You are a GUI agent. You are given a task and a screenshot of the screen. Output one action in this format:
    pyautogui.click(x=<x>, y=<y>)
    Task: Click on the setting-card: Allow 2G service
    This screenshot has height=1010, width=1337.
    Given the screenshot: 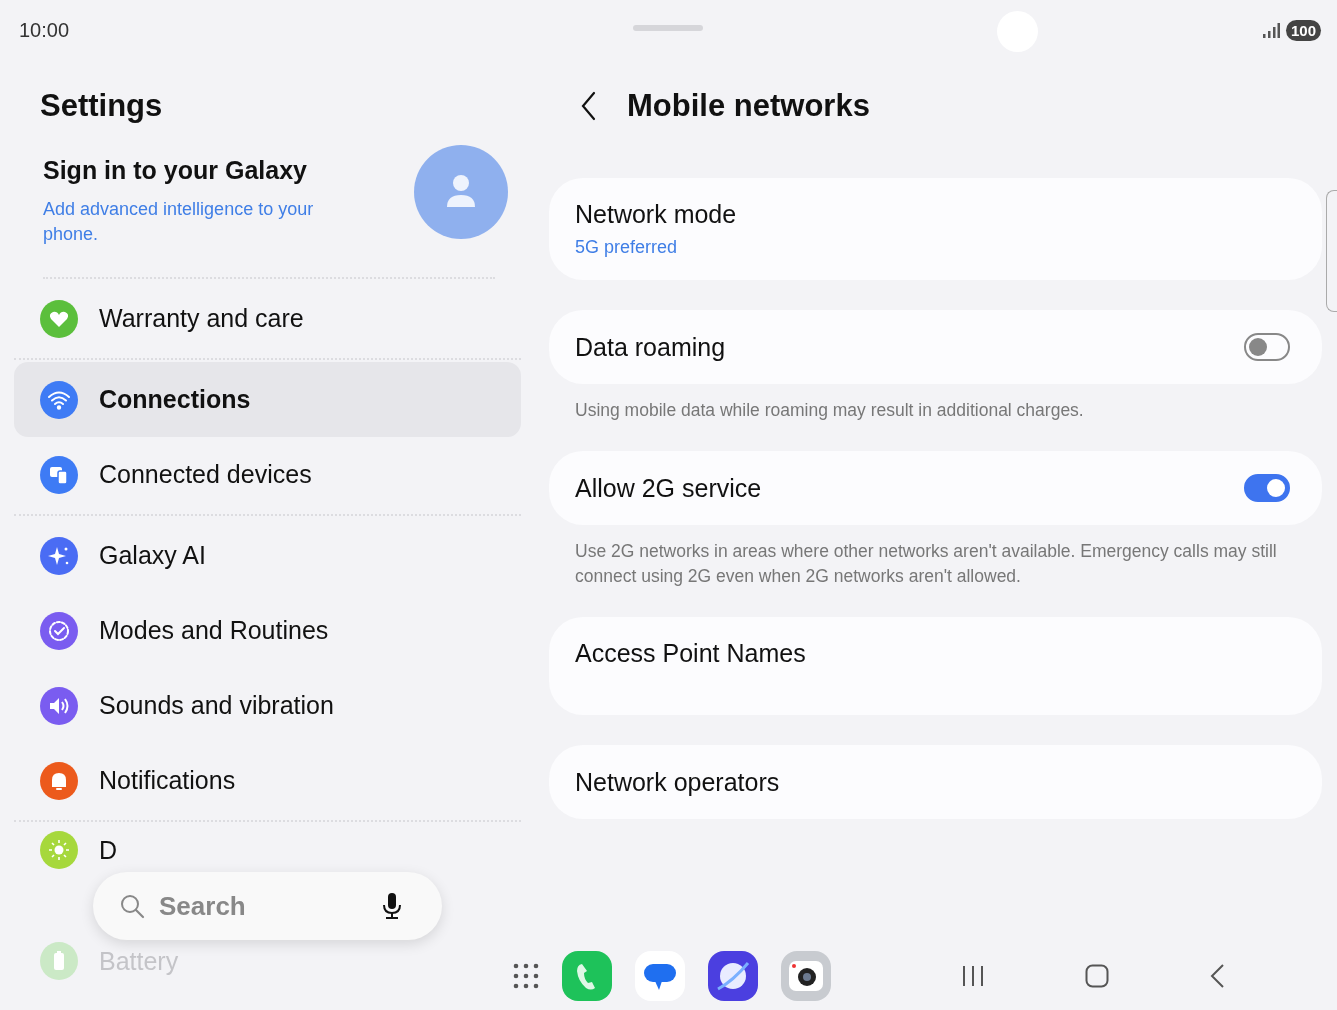 What is the action you would take?
    pyautogui.click(x=935, y=488)
    